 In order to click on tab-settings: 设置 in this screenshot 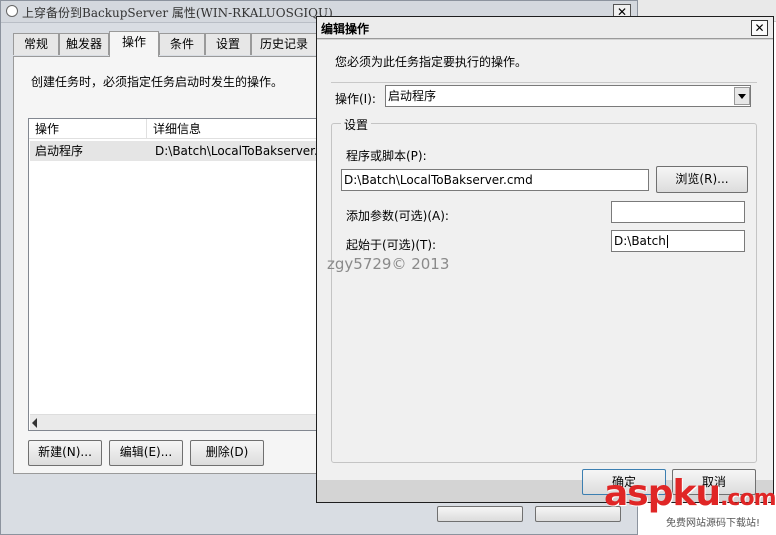, I will do `click(228, 44)`.